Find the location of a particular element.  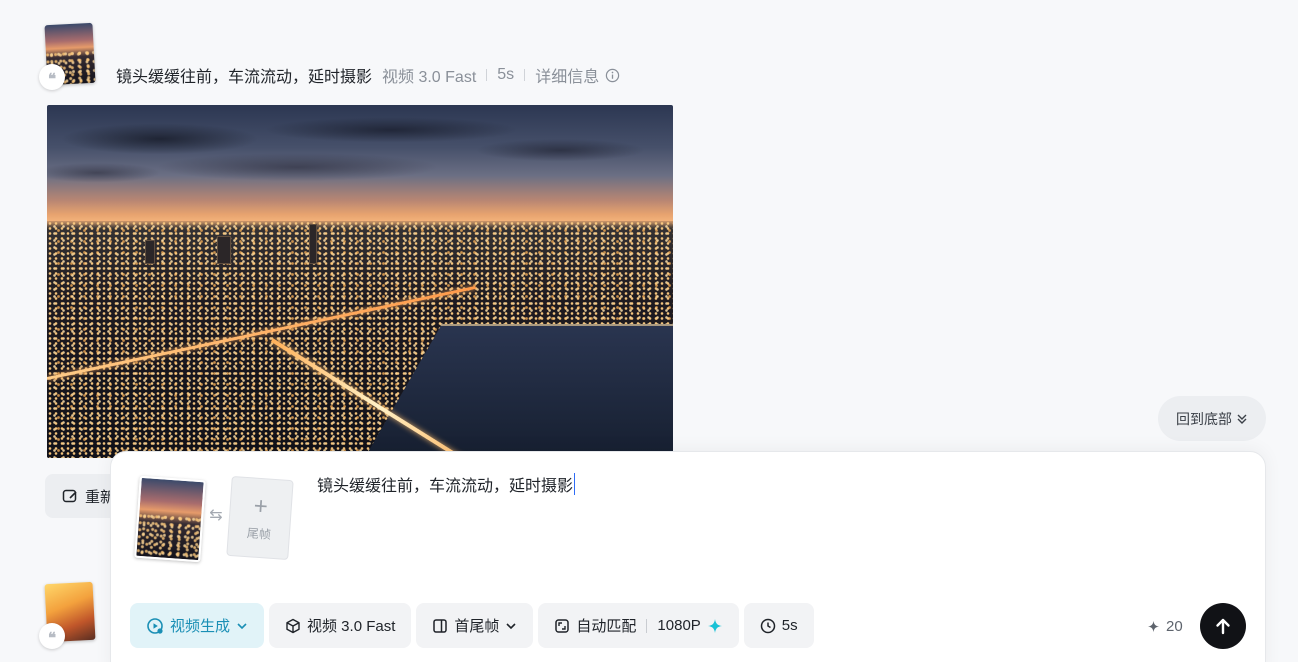

model-select: 视频 3.0 Fast is located at coordinates (340, 625).